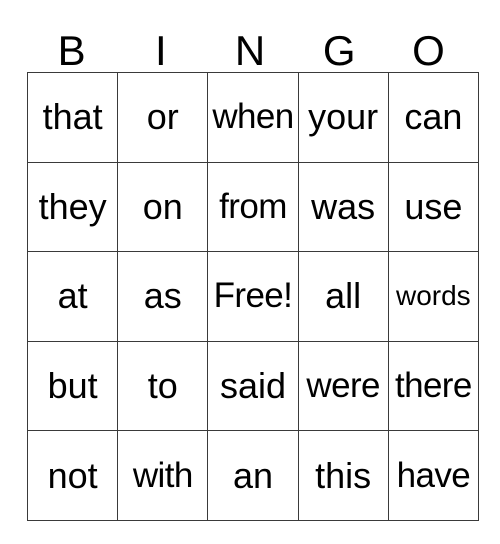 This screenshot has width=500, height=544. I want to click on bingo-cell: on, so click(163, 207).